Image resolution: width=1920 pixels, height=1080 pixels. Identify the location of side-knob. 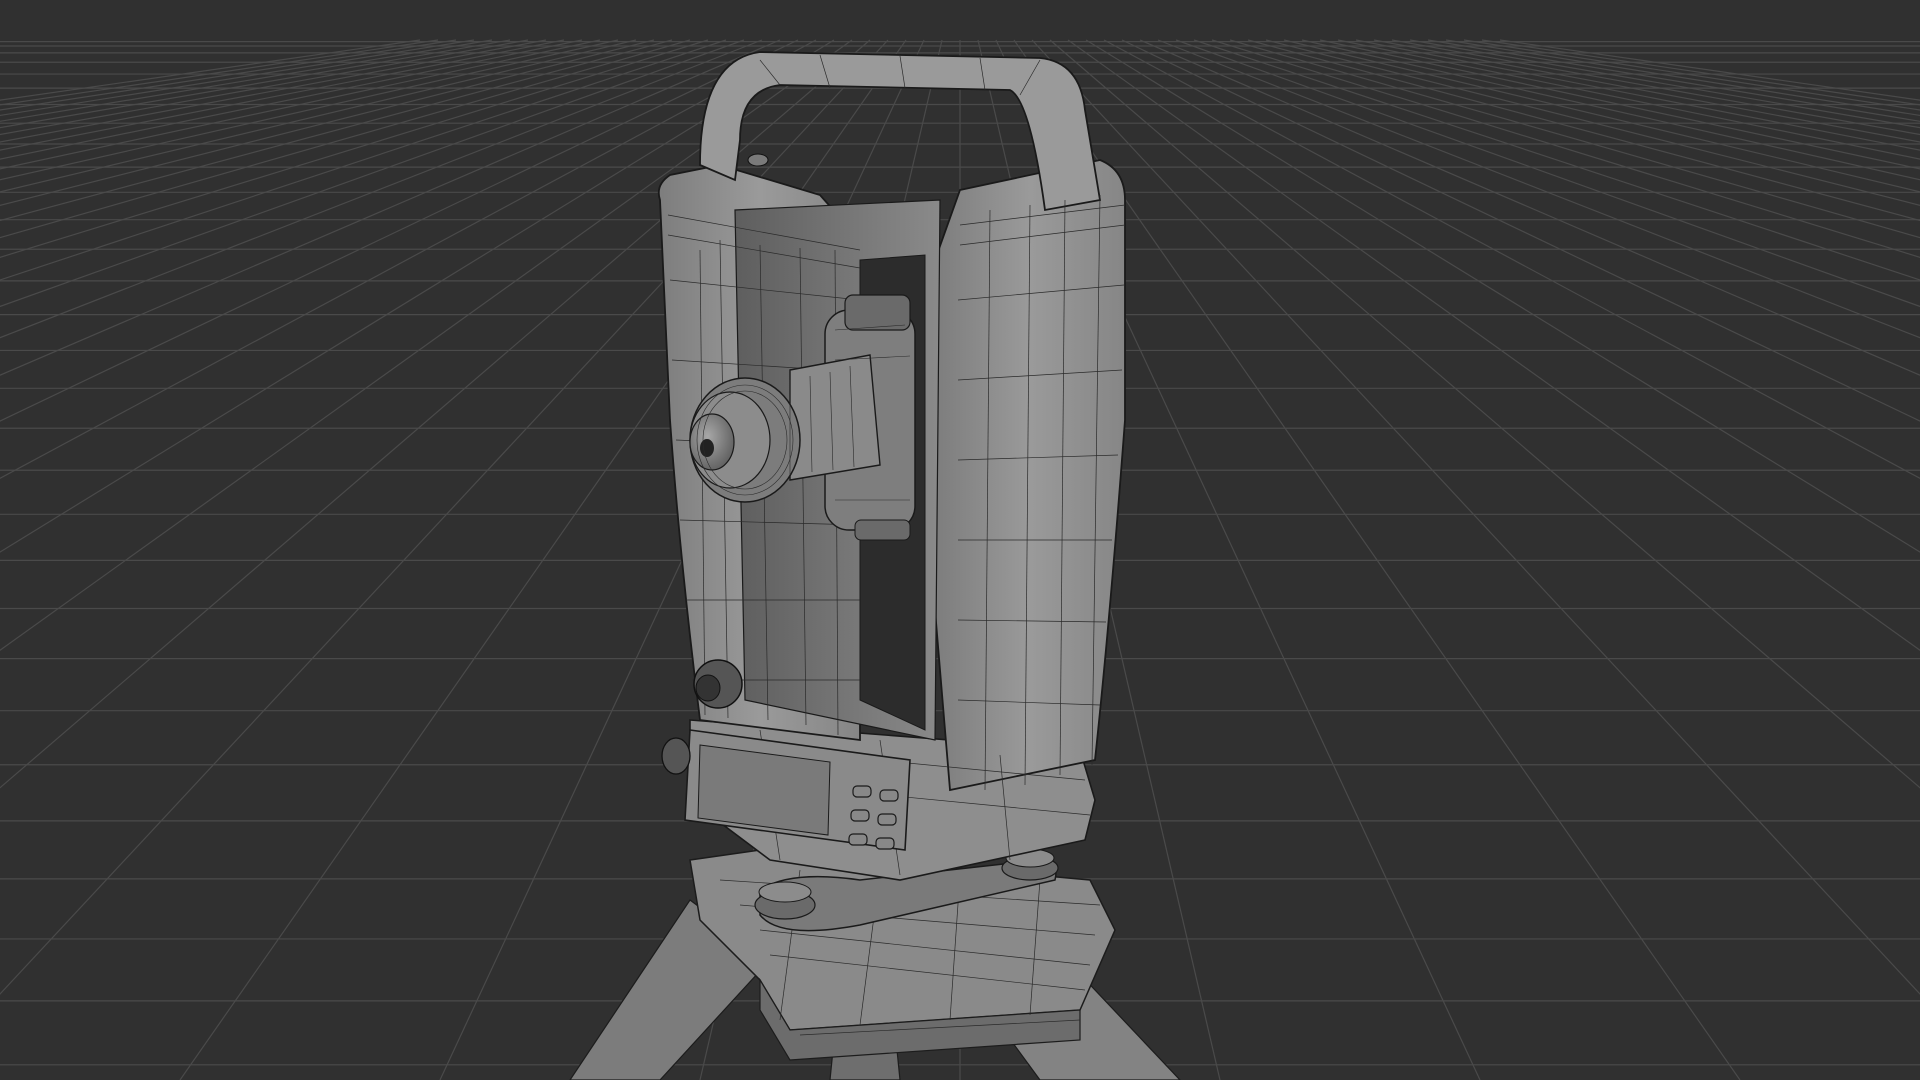
(676, 756).